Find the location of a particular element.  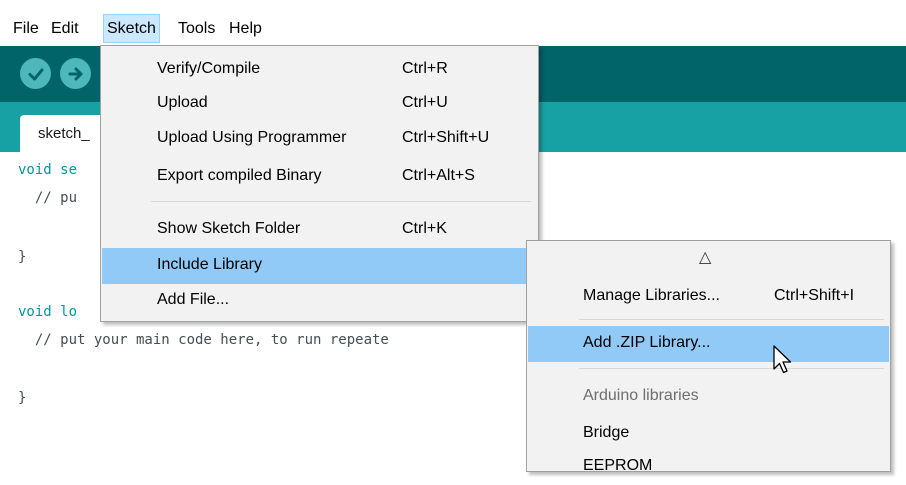

mouse-cursor-icon is located at coordinates (783, 362).